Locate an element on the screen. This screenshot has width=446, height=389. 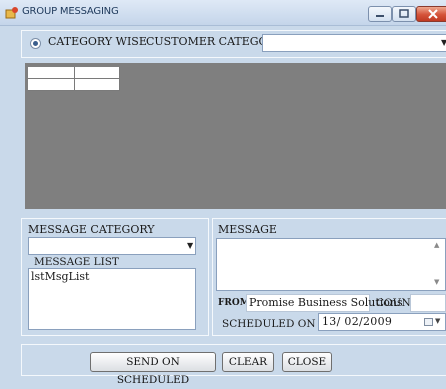
maximize-icon is located at coordinates (404, 13).